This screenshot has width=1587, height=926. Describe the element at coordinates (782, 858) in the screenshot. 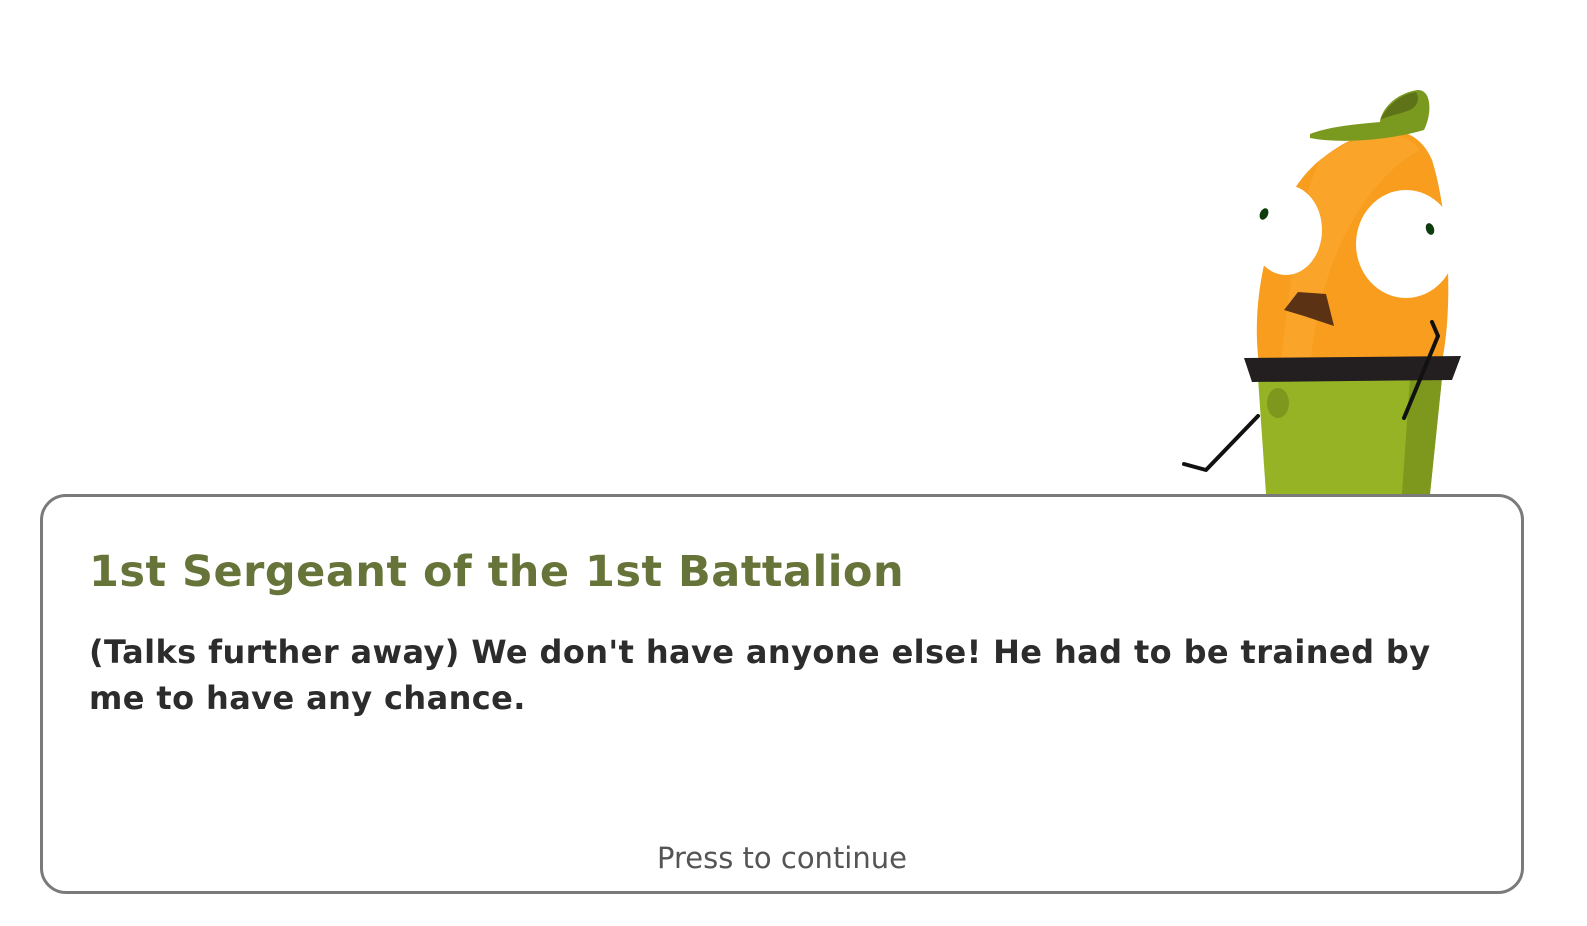

I see `continue-prompt: Press to continue` at that location.